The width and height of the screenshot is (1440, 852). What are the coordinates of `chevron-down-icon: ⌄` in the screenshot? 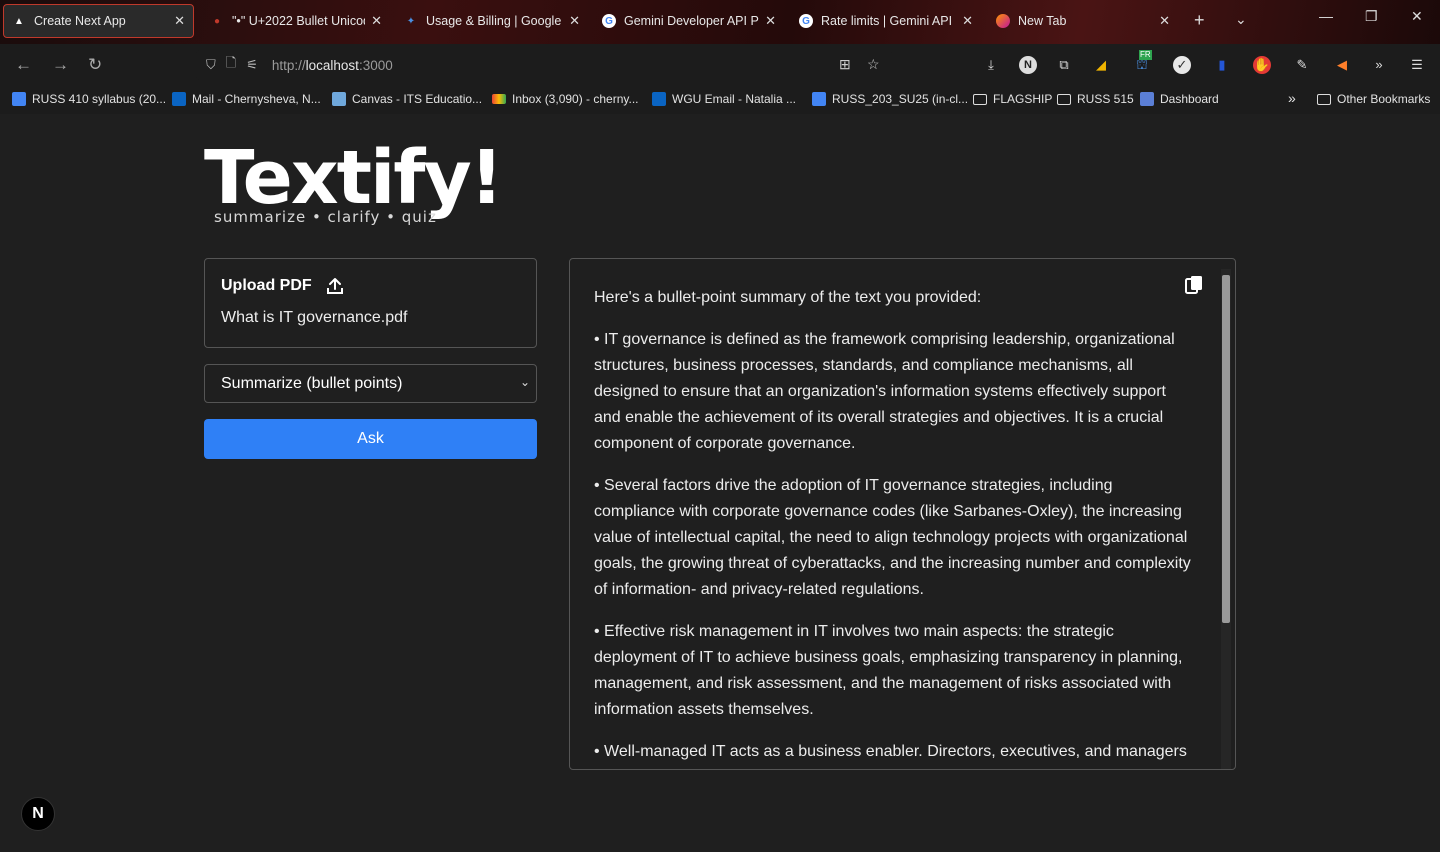 It's located at (524, 382).